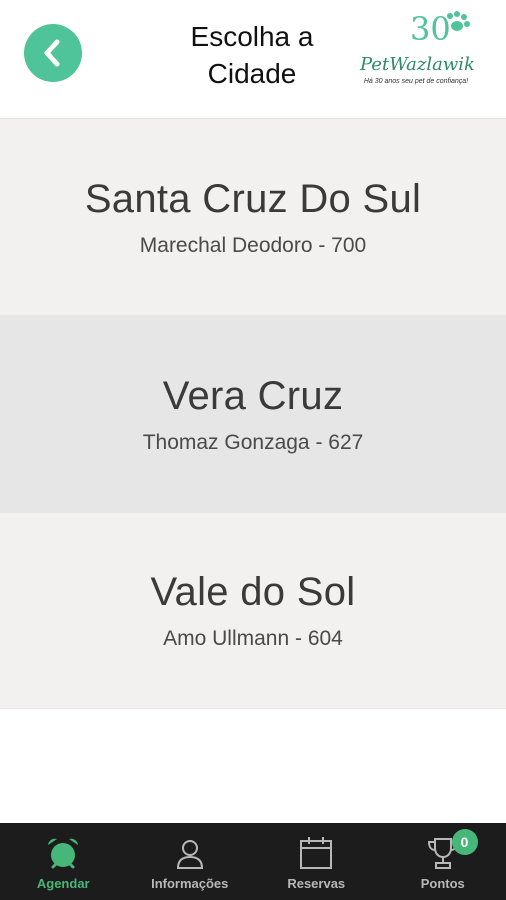  I want to click on city-name: Santa Cruz Do Sul, so click(253, 198).